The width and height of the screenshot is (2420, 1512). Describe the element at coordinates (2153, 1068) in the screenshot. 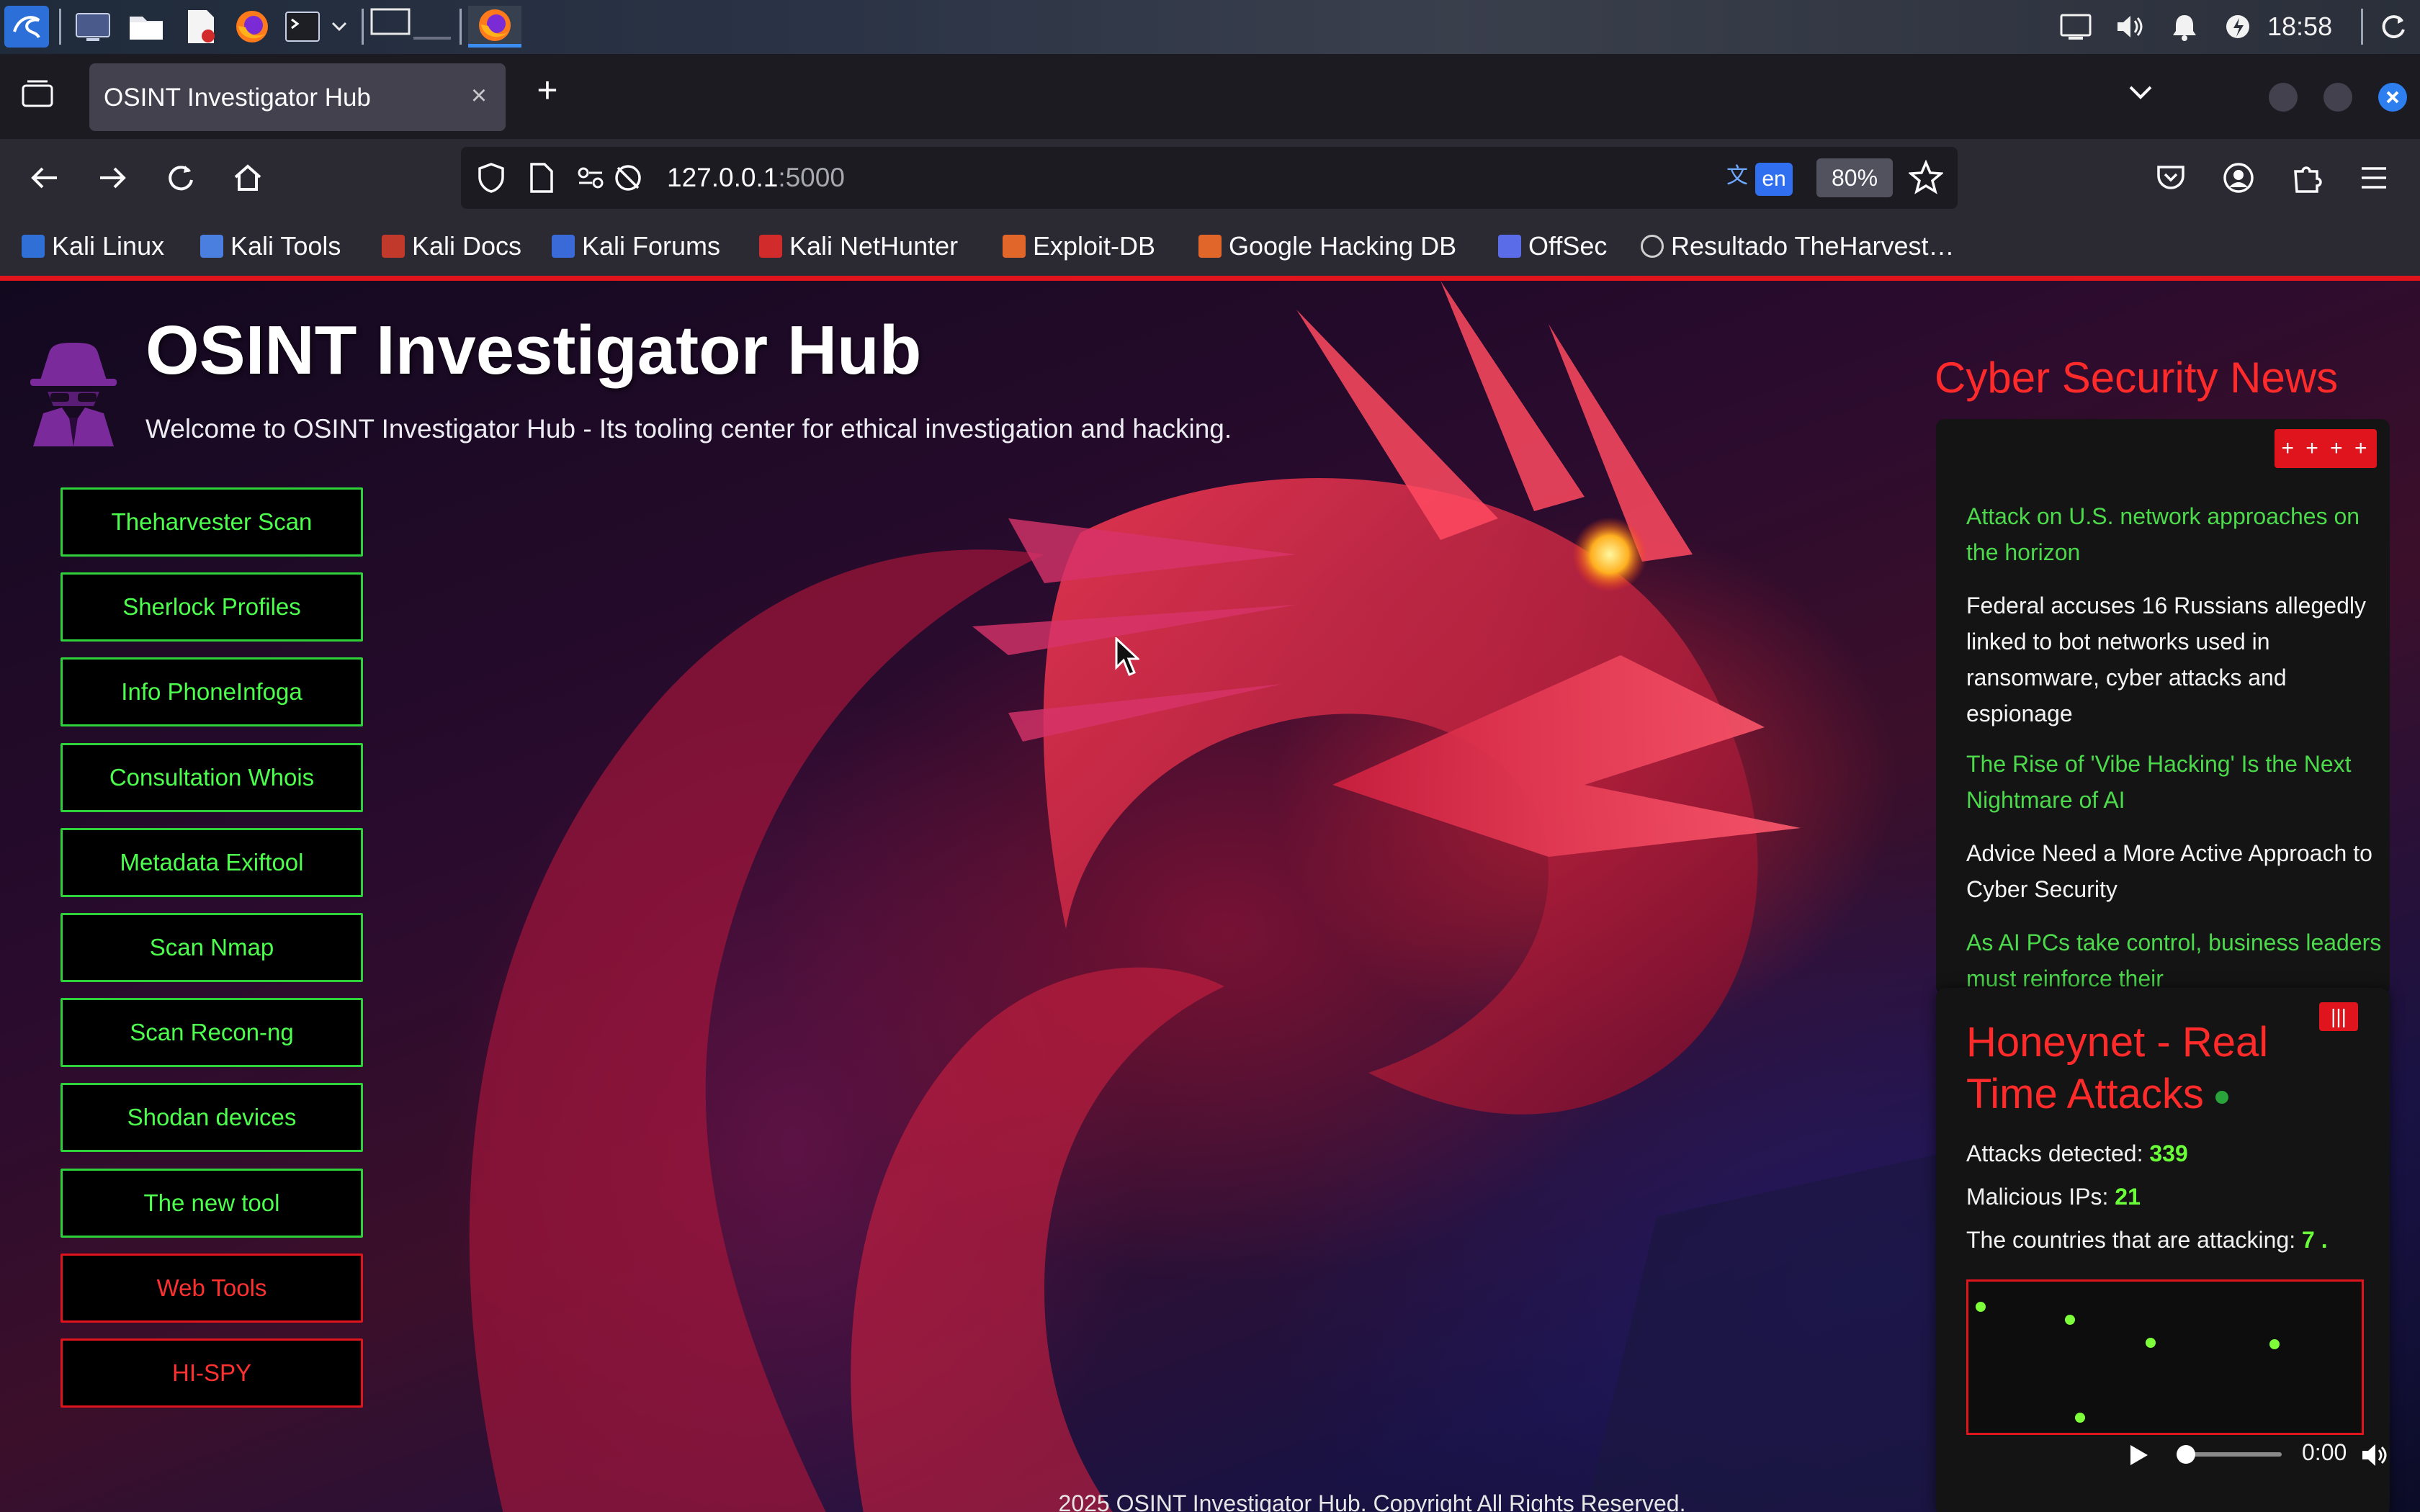

I see `honeynet-title: Honeynet - Real Time Attacks` at that location.